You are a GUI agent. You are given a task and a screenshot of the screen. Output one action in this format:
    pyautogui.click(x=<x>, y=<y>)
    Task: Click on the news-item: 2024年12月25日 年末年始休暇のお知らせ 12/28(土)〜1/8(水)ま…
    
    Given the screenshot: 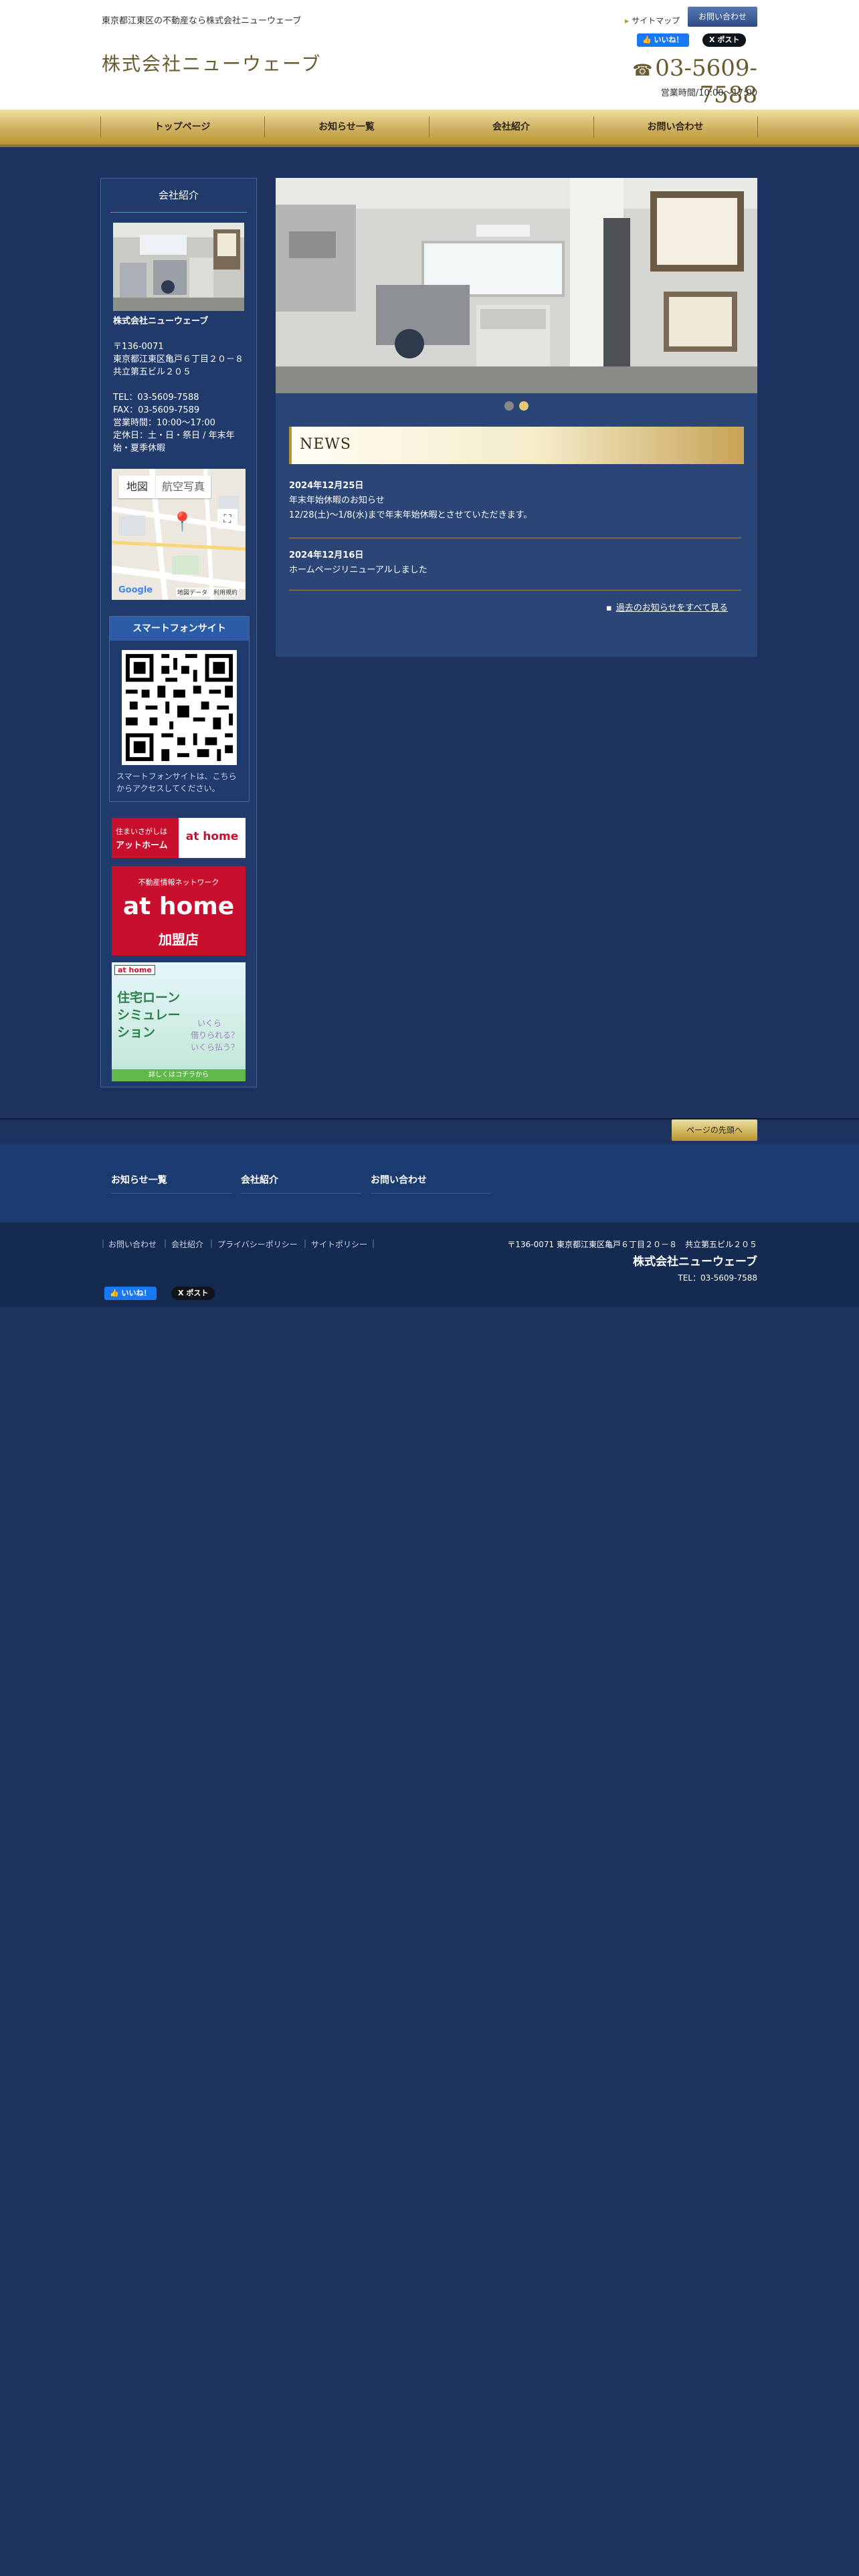 What is the action you would take?
    pyautogui.click(x=509, y=501)
    